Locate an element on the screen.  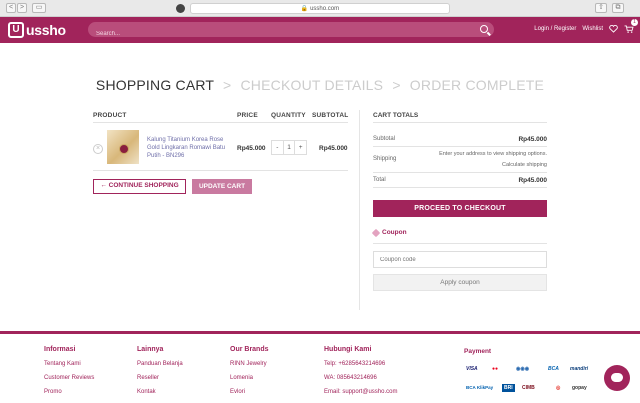
site-header: U ussho Login / Register Wishlist 1 is located at coordinates (320, 30).